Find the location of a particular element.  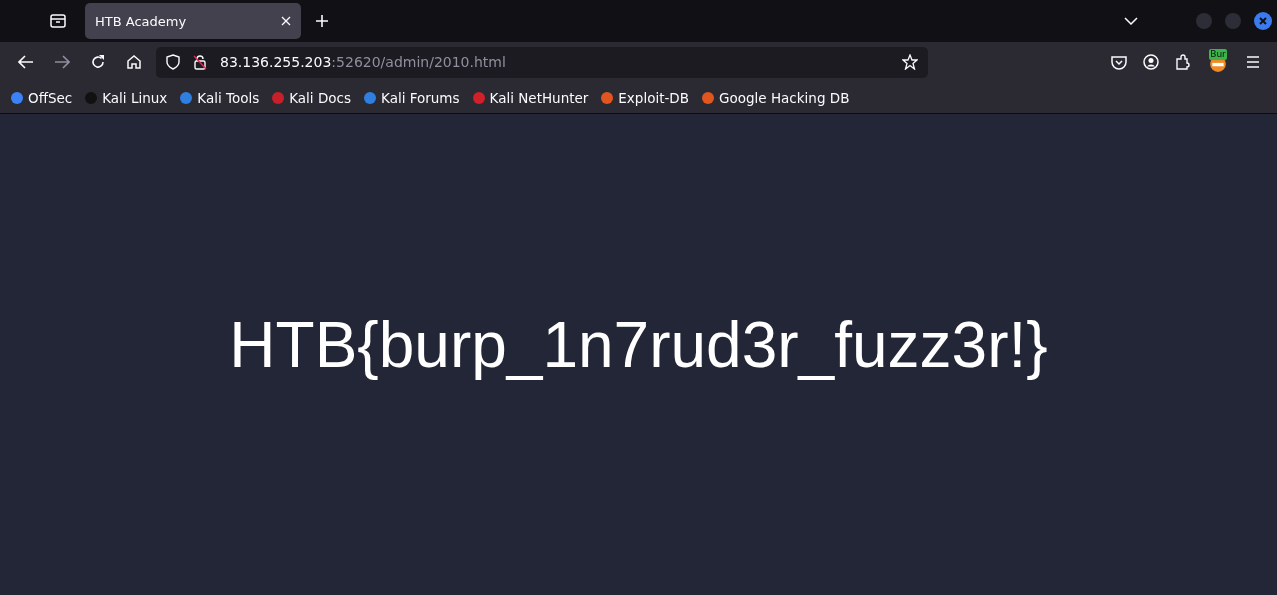

bookmark-item: Kali NetHunter is located at coordinates (530, 97).